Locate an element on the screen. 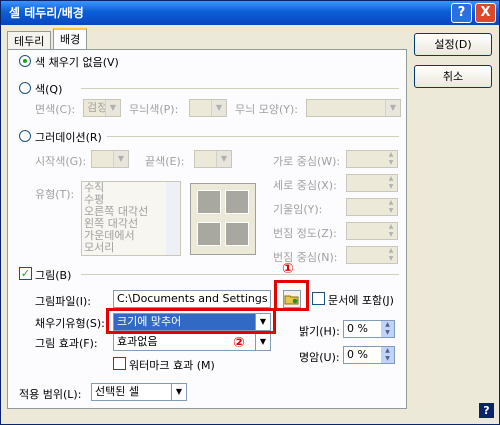 This screenshot has width=500, height=425. title-bar: 셀 테두리/배경 is located at coordinates (250, 13).